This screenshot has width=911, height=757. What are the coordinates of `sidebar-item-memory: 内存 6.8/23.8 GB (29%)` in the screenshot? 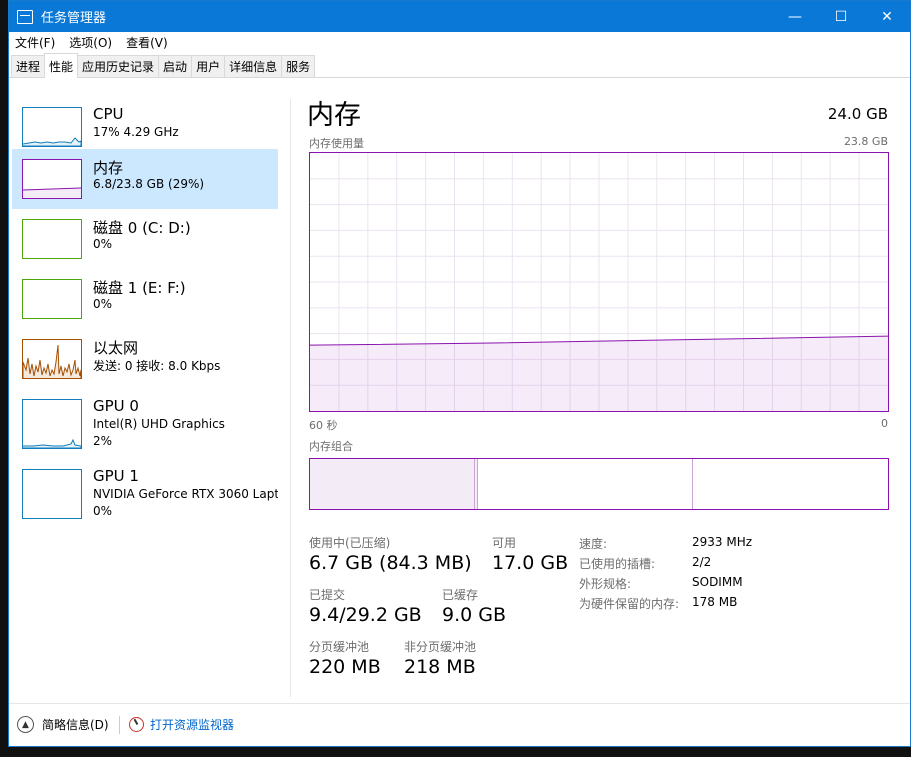 It's located at (145, 179).